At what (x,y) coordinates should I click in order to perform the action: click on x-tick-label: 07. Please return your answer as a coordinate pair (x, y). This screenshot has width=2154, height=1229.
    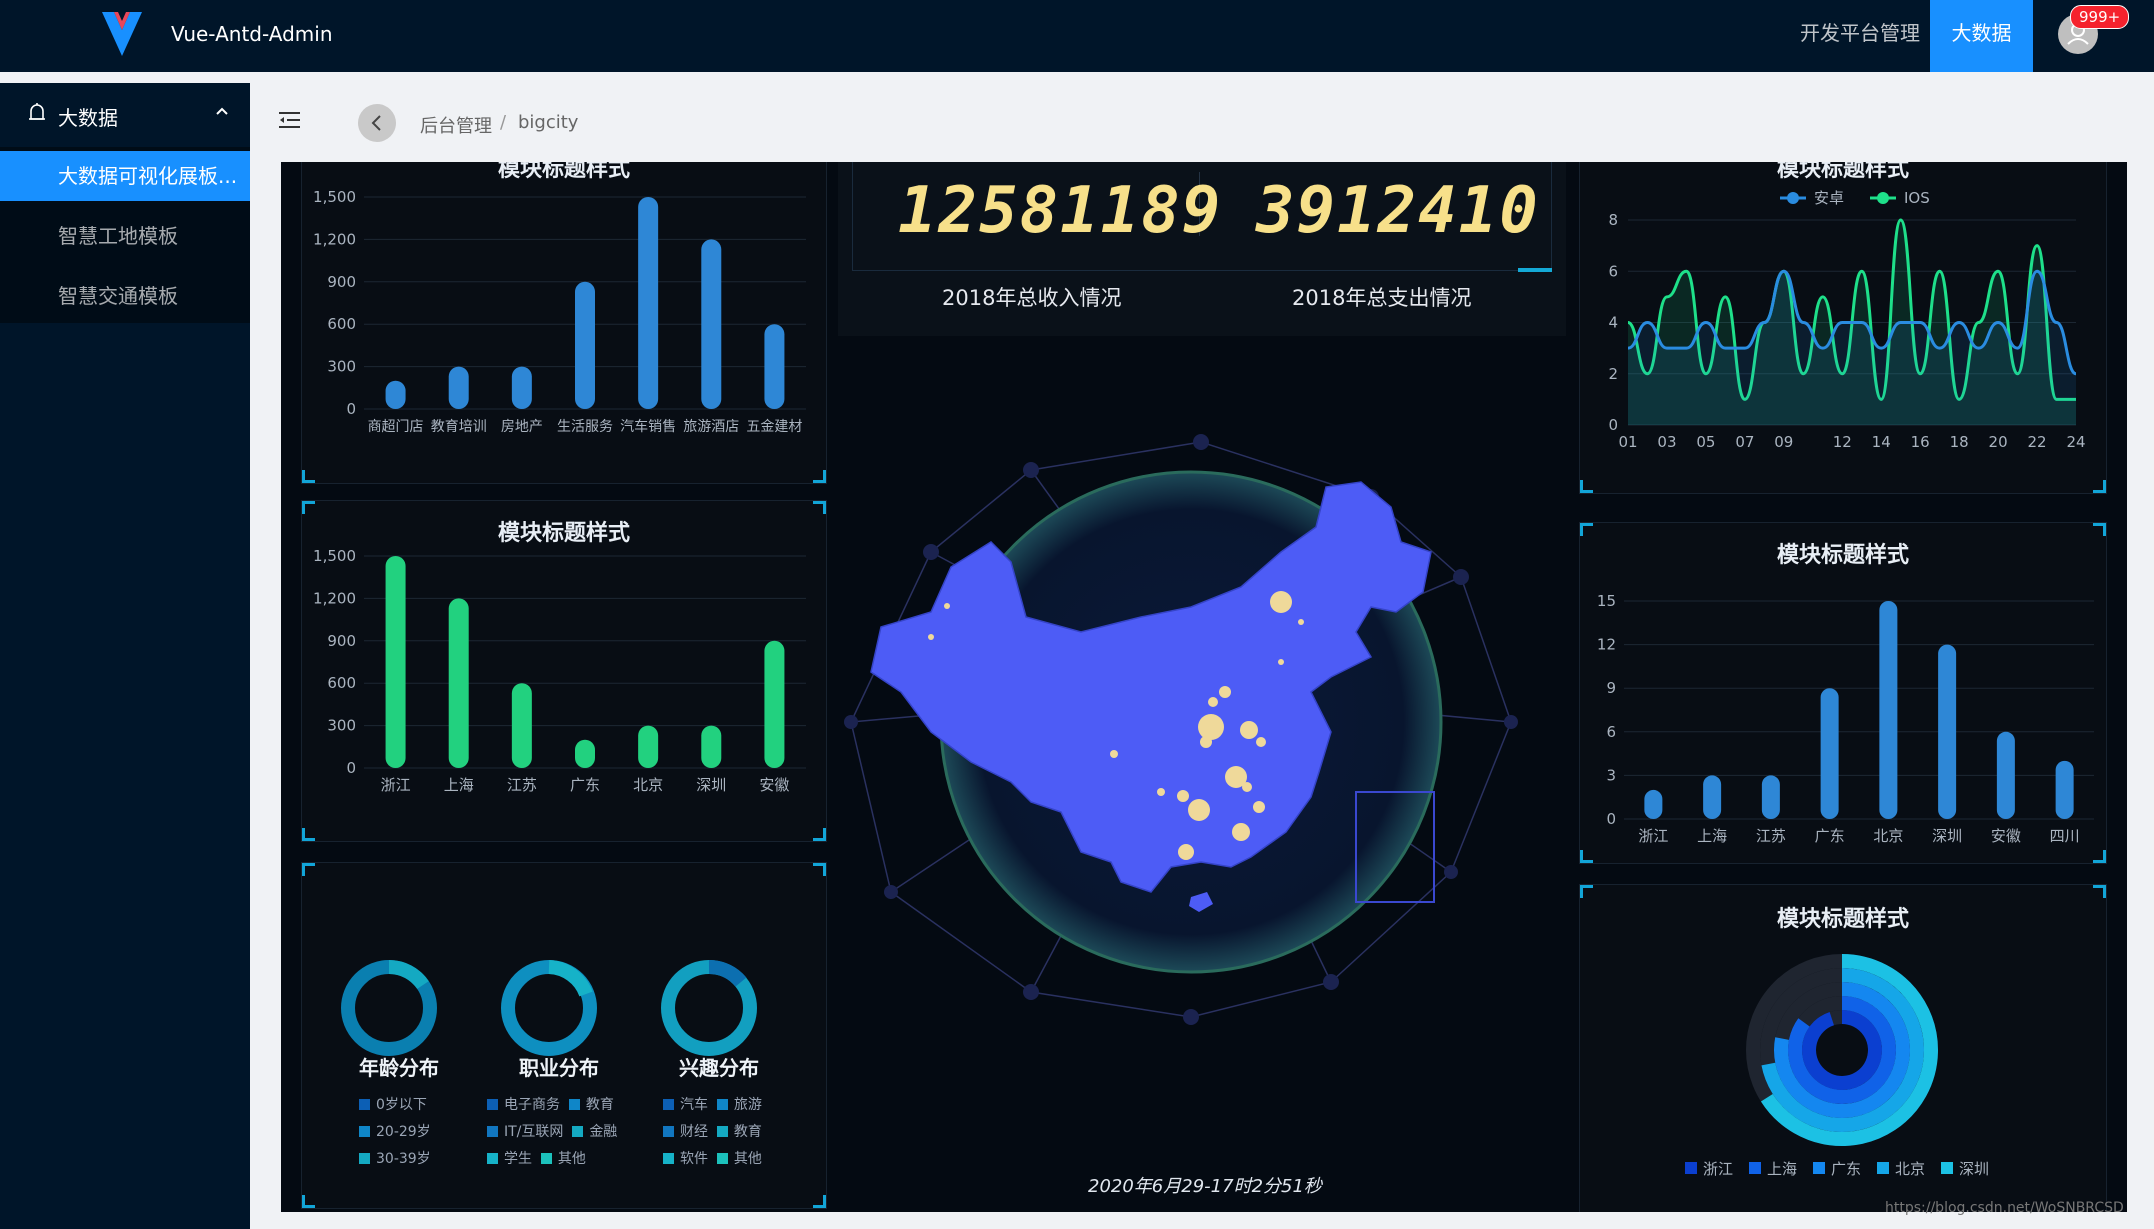
    Looking at the image, I should click on (1744, 442).